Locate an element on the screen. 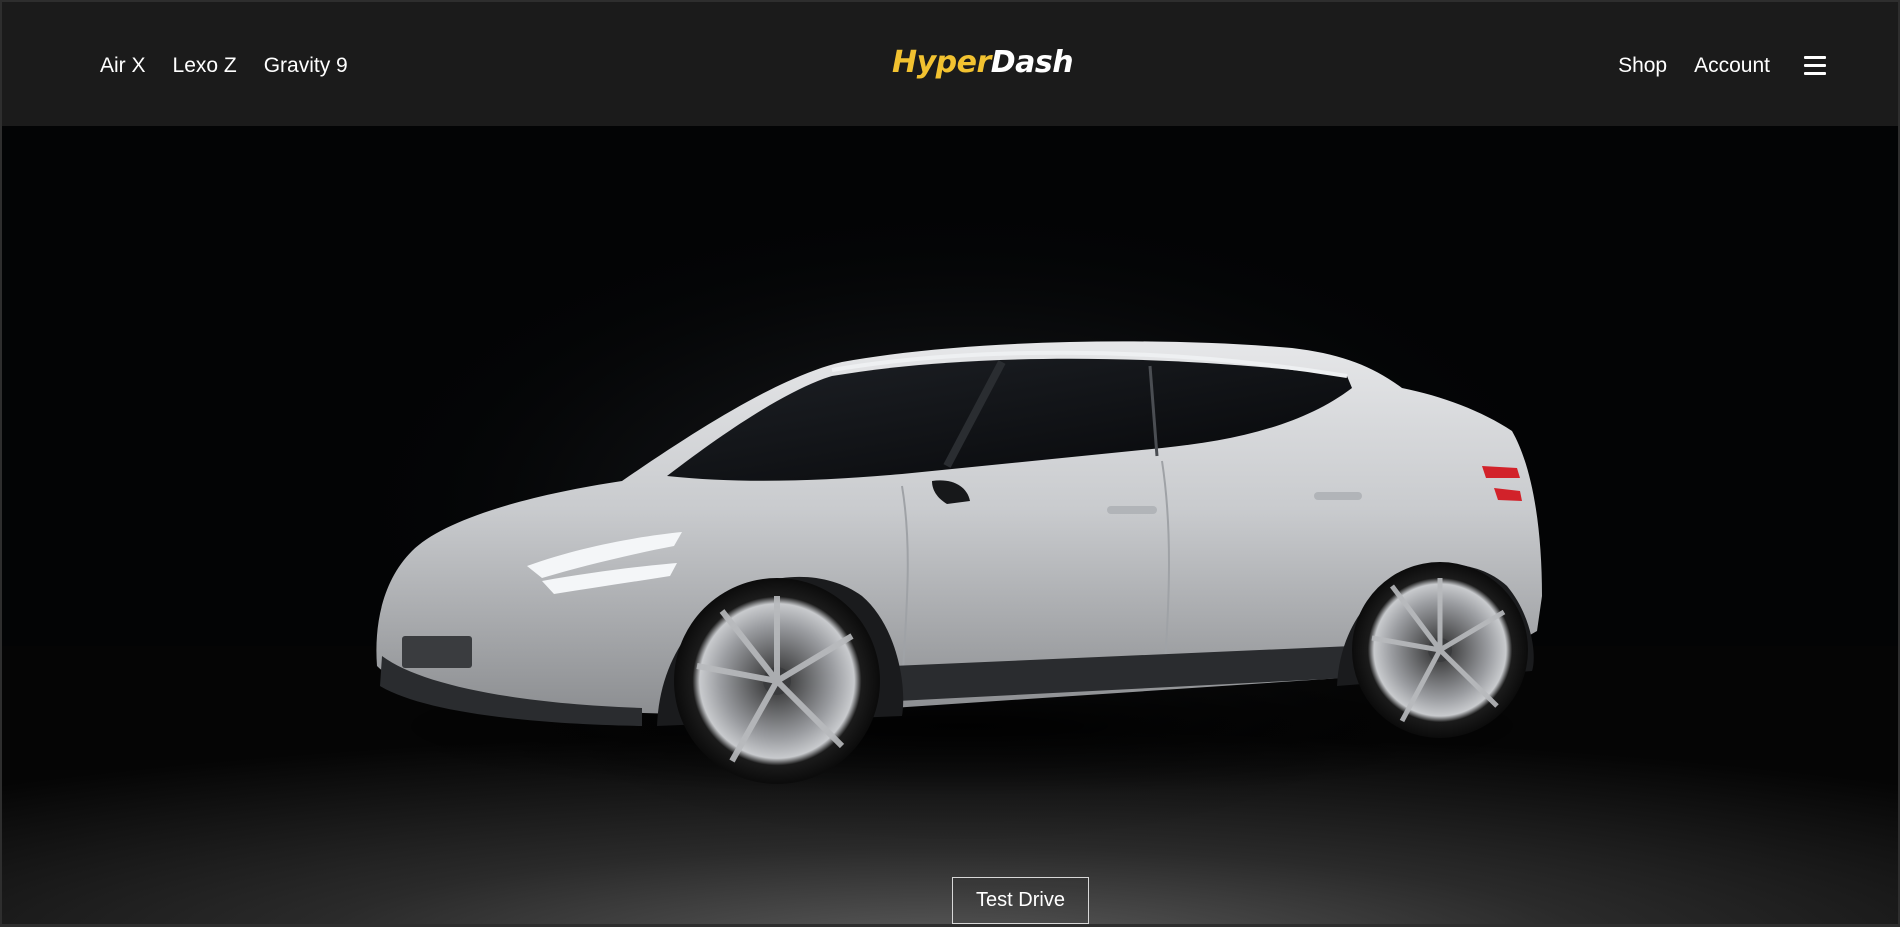  logo-text-dash: Dash is located at coordinates (1032, 62).